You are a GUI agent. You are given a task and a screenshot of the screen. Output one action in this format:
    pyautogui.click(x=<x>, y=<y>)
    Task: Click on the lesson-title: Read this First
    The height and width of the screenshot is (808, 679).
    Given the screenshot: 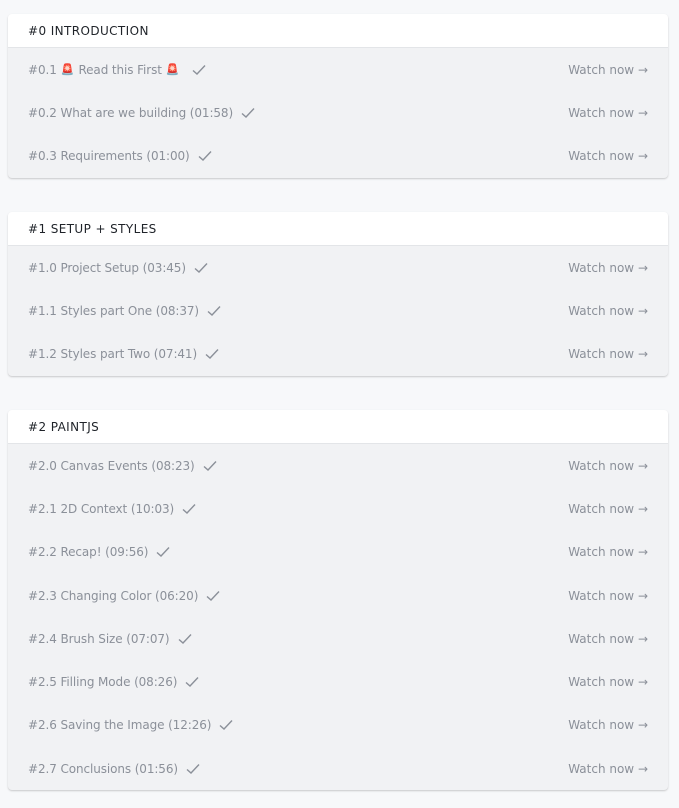 What is the action you would take?
    pyautogui.click(x=120, y=69)
    